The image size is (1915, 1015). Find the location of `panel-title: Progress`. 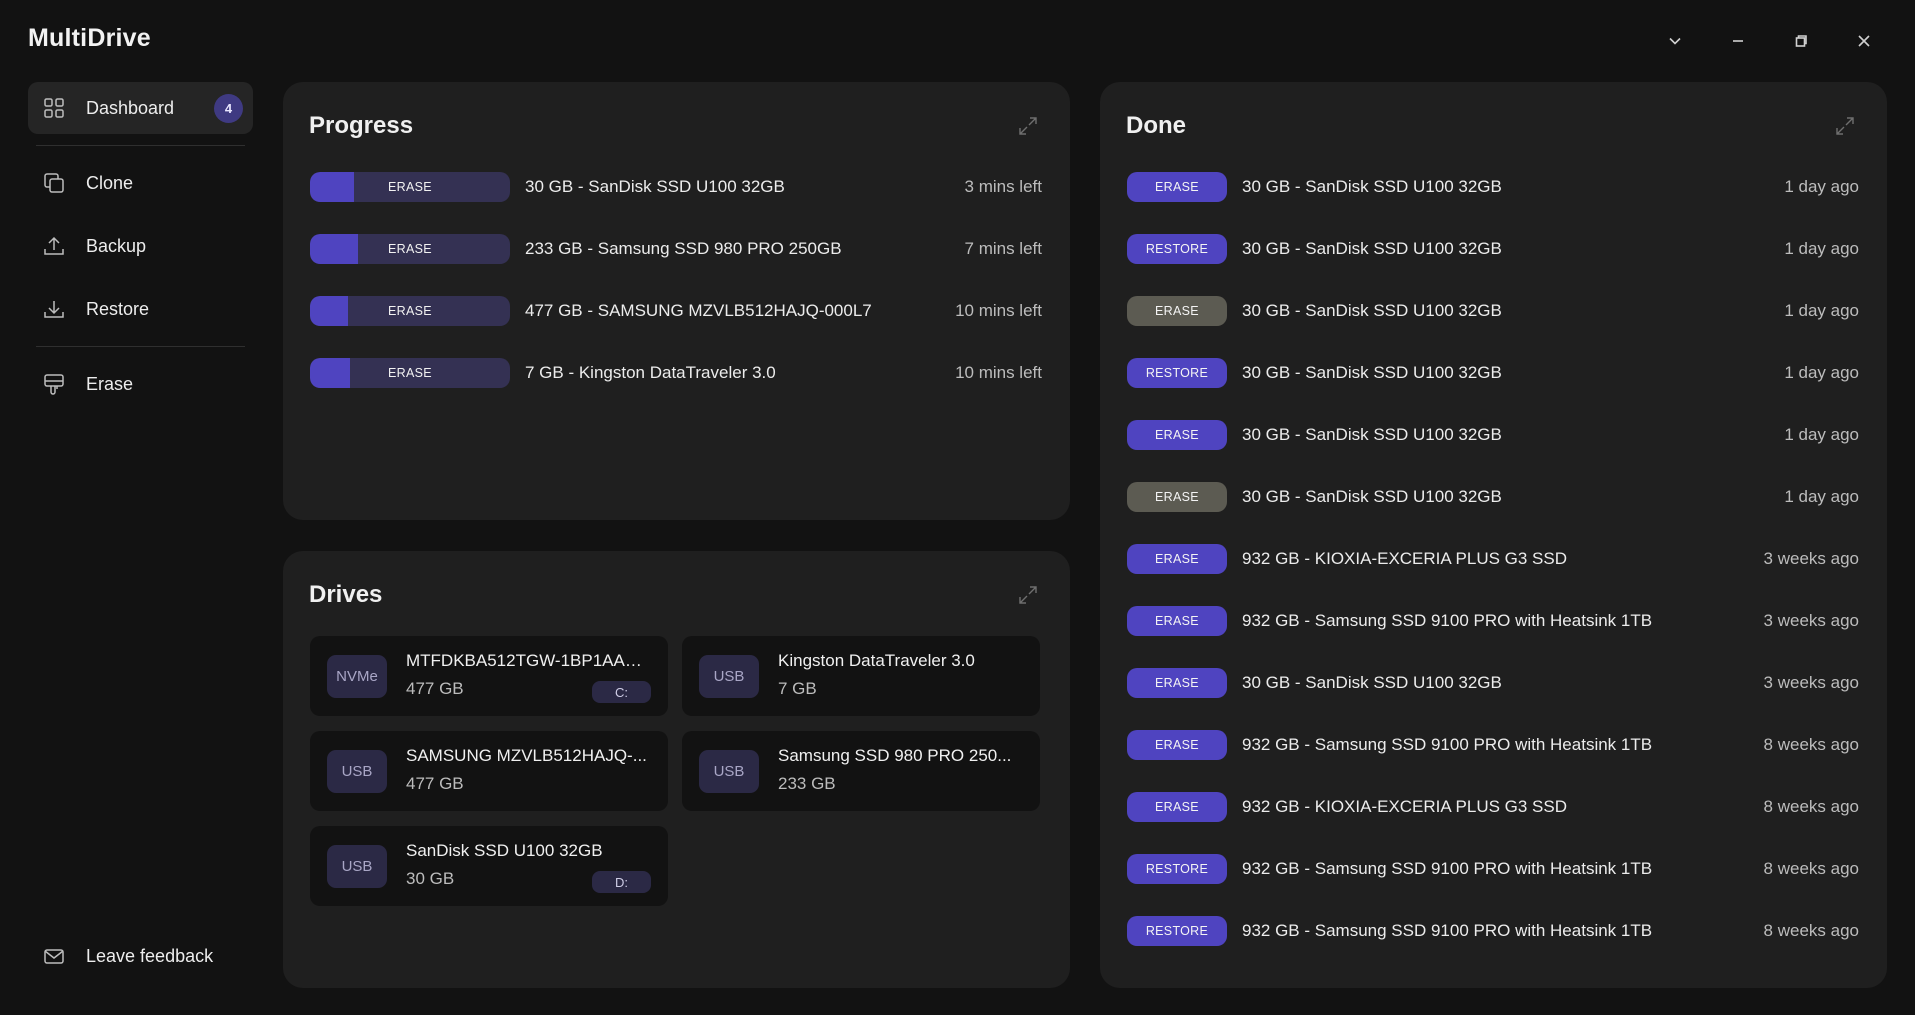

panel-title: Progress is located at coordinates (361, 125).